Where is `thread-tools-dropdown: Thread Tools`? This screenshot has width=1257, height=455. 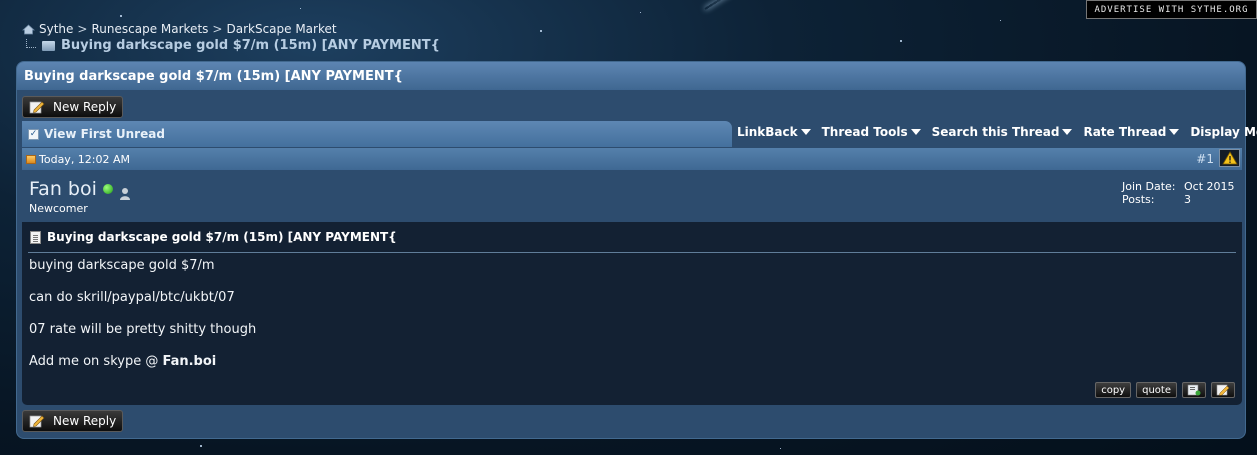
thread-tools-dropdown: Thread Tools is located at coordinates (871, 132).